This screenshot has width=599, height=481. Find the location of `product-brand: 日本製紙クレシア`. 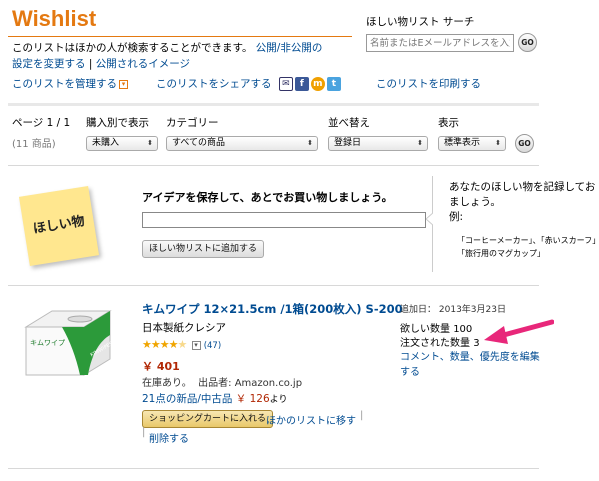

product-brand: 日本製紙クレシア is located at coordinates (184, 328).